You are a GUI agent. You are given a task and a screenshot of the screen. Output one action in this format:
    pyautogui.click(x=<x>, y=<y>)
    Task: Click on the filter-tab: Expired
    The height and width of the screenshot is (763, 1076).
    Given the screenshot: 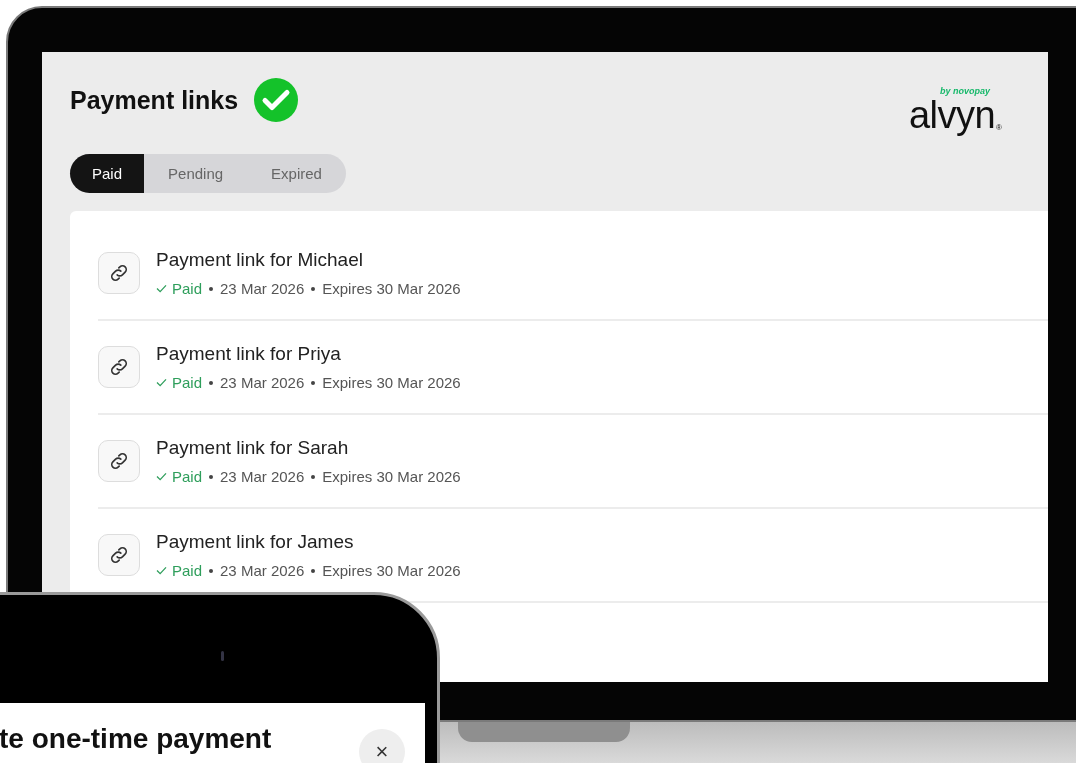 What is the action you would take?
    pyautogui.click(x=296, y=173)
    